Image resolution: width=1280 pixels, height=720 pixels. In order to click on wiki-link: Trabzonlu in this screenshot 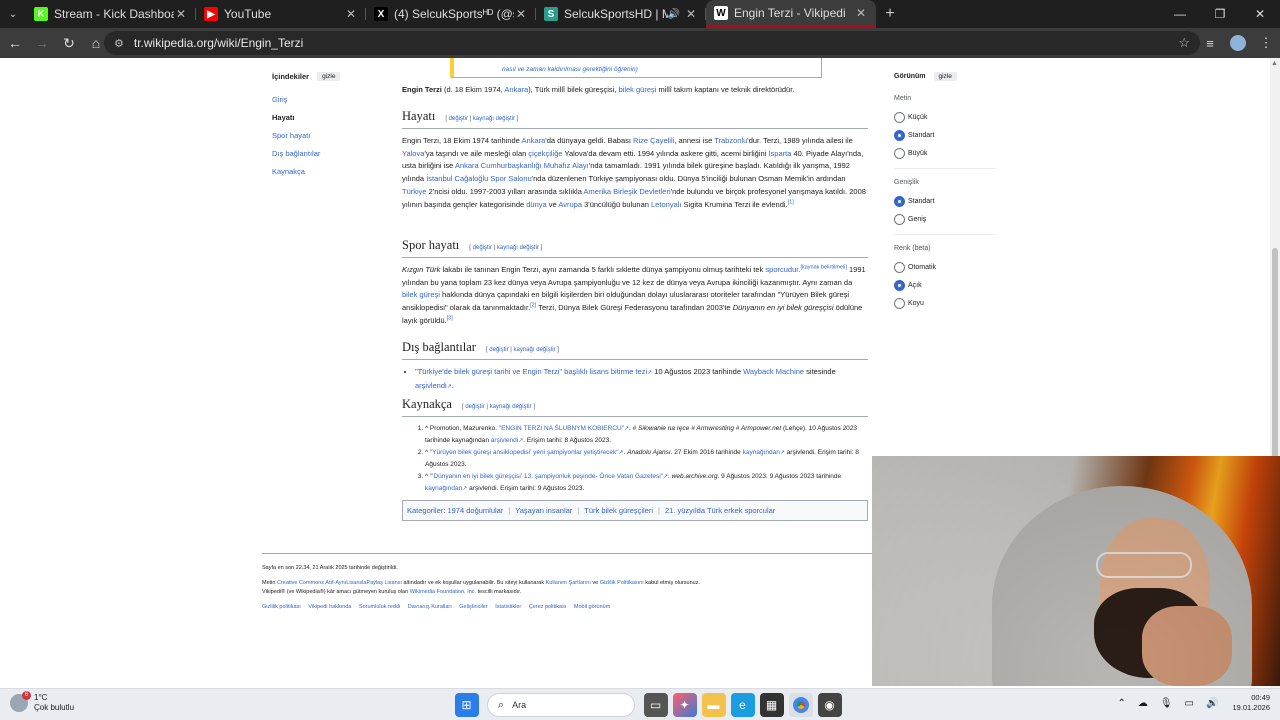, I will do `click(730, 140)`.